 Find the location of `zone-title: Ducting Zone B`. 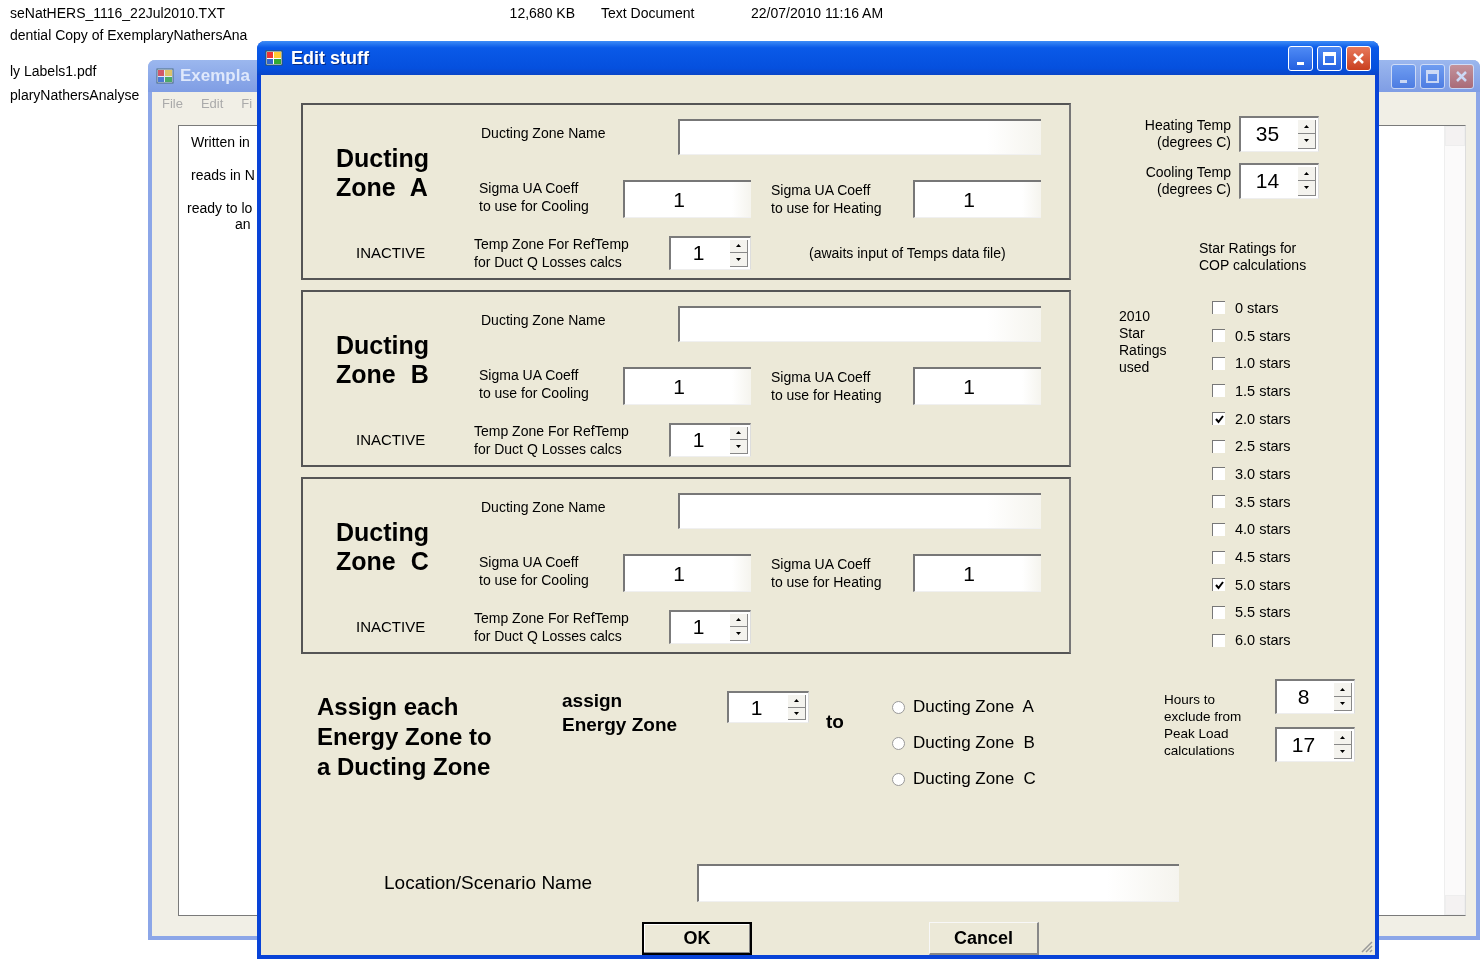

zone-title: Ducting Zone B is located at coordinates (383, 360).